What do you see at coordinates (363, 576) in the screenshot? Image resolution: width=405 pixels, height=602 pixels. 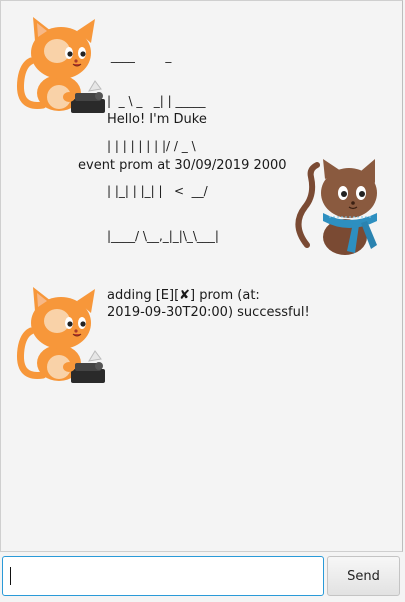 I see `send-button: Send` at bounding box center [363, 576].